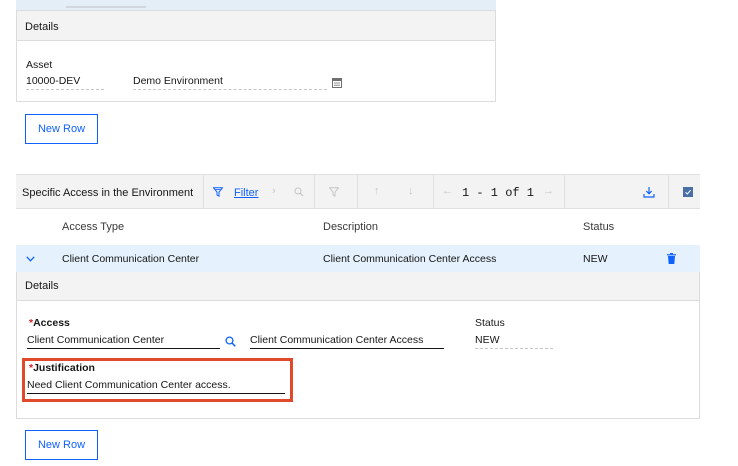 This screenshot has width=738, height=466. I want to click on access-label: Access, so click(51, 323).